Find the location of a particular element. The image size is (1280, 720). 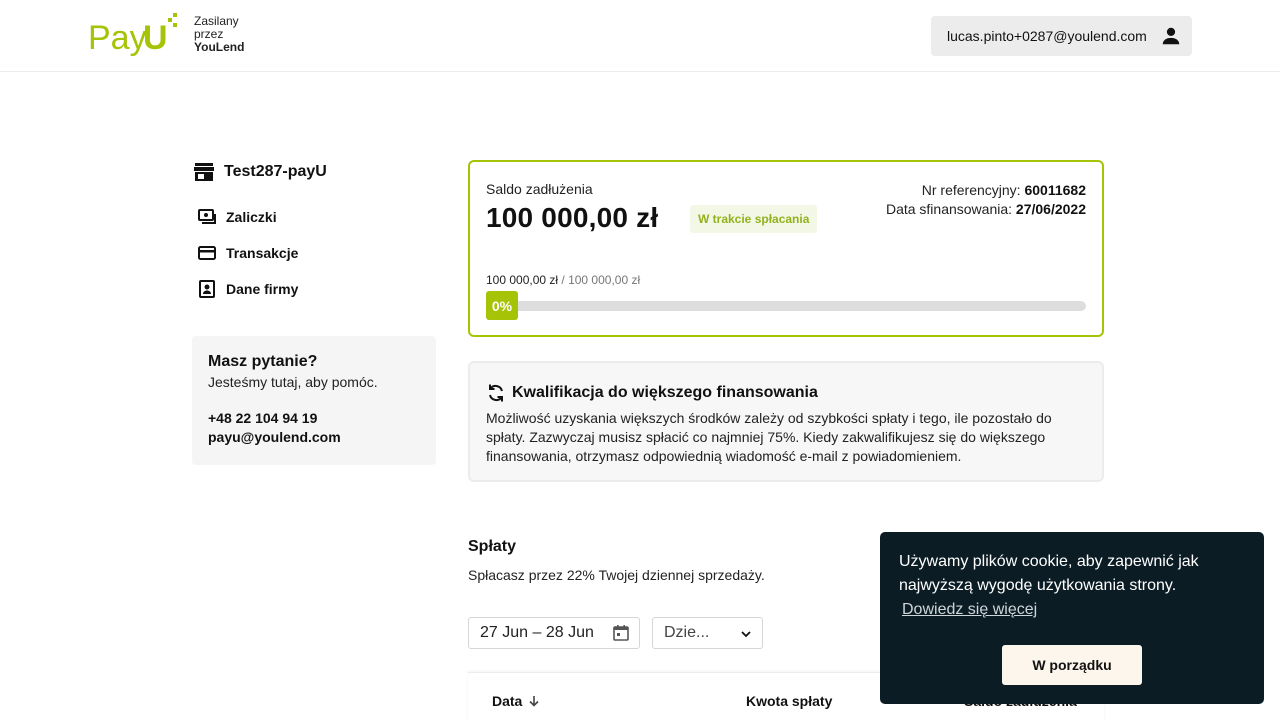

qualification-title: Kwalifikacja do większego finansowania is located at coordinates (665, 392).